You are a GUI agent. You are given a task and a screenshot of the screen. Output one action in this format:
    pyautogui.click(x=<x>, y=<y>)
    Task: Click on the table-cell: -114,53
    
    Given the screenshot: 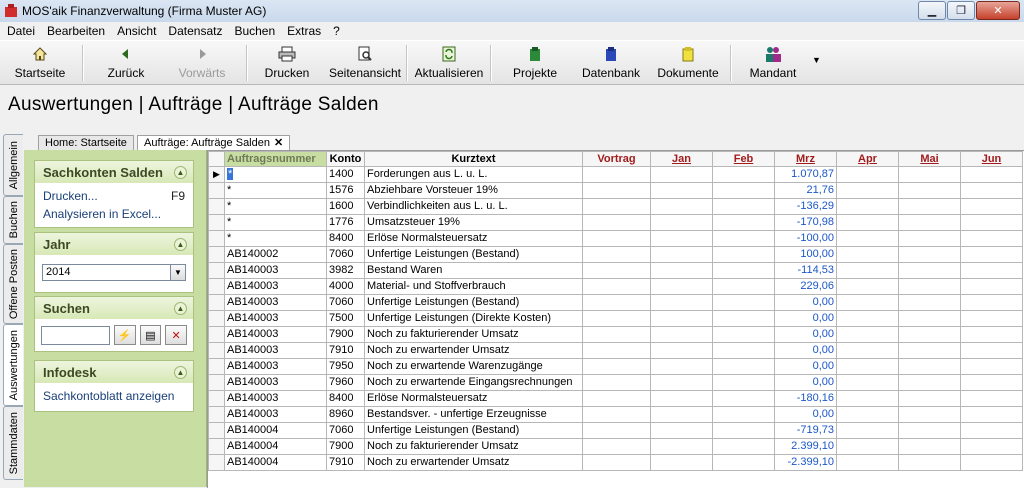 What is the action you would take?
    pyautogui.click(x=805, y=270)
    